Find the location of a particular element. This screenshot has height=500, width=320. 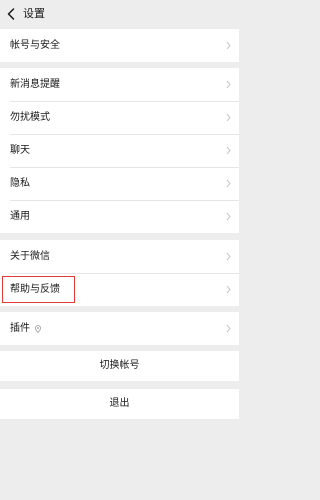

row-label: 帐号与安全 is located at coordinates (35, 45).